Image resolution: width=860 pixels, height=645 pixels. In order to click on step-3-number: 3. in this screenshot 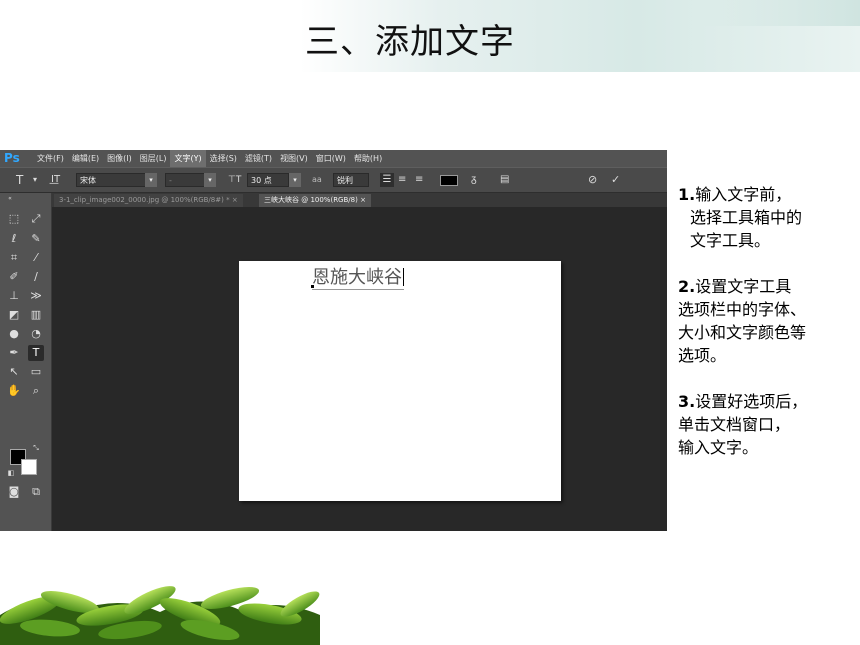, I will do `click(687, 401)`.